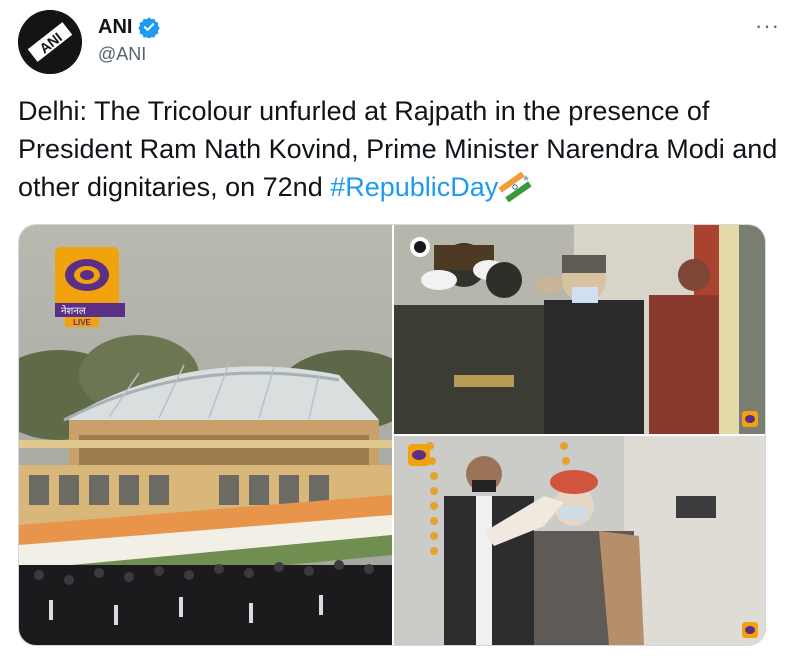  What do you see at coordinates (50, 42) in the screenshot?
I see `ani-logo-icon: ANI` at bounding box center [50, 42].